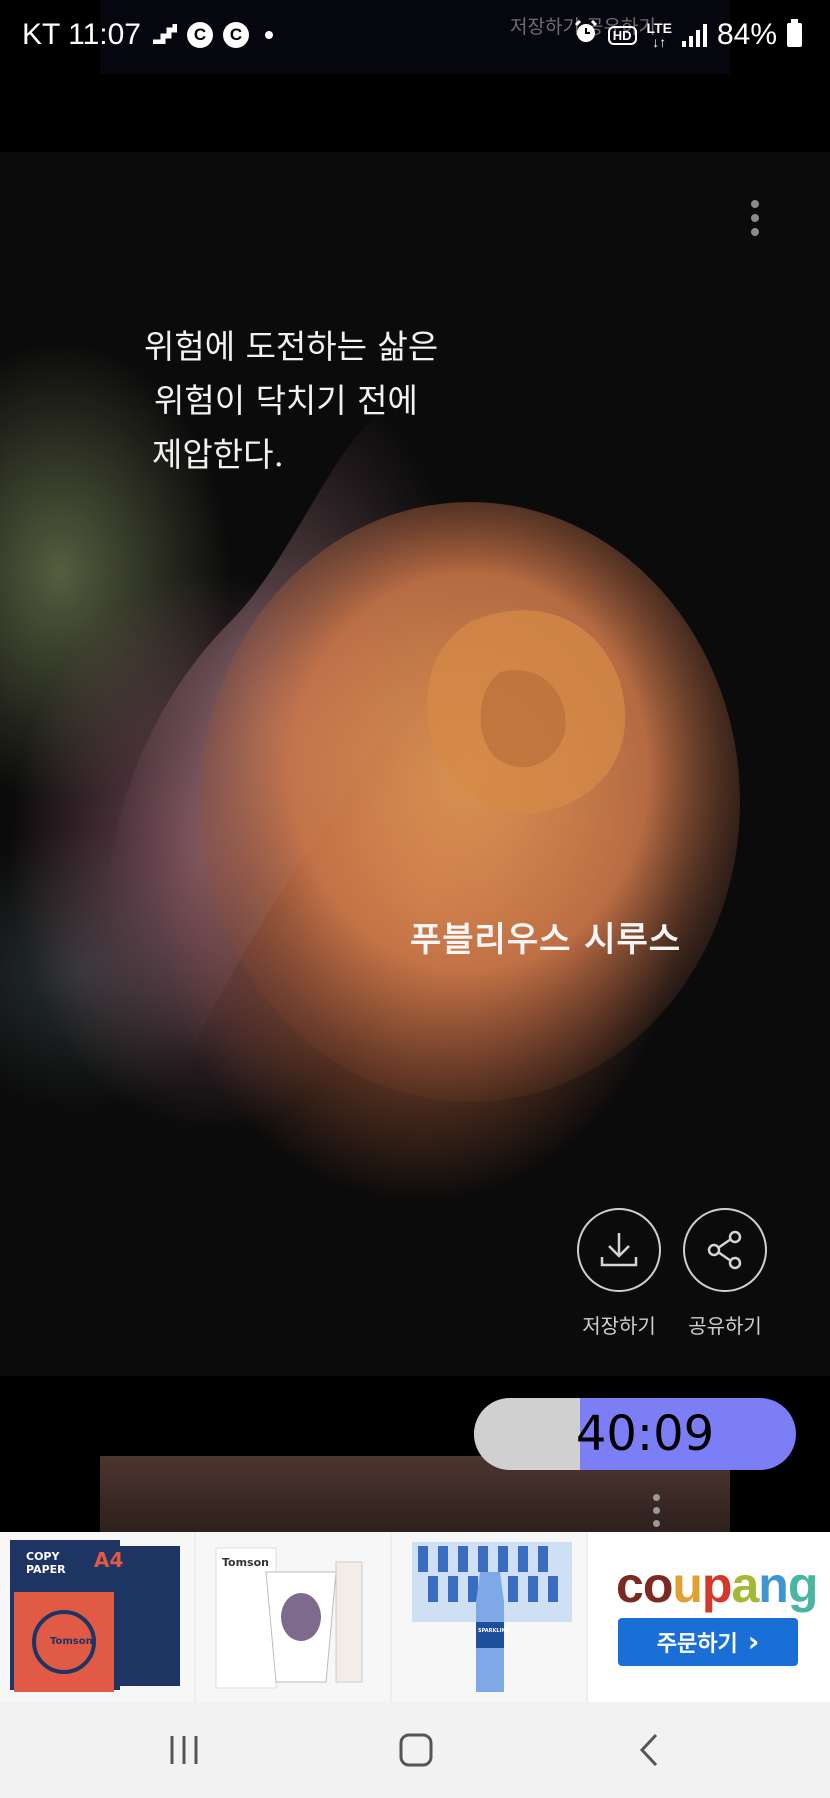  What do you see at coordinates (687, 1585) in the screenshot?
I see `coupang-logo-letter: u` at bounding box center [687, 1585].